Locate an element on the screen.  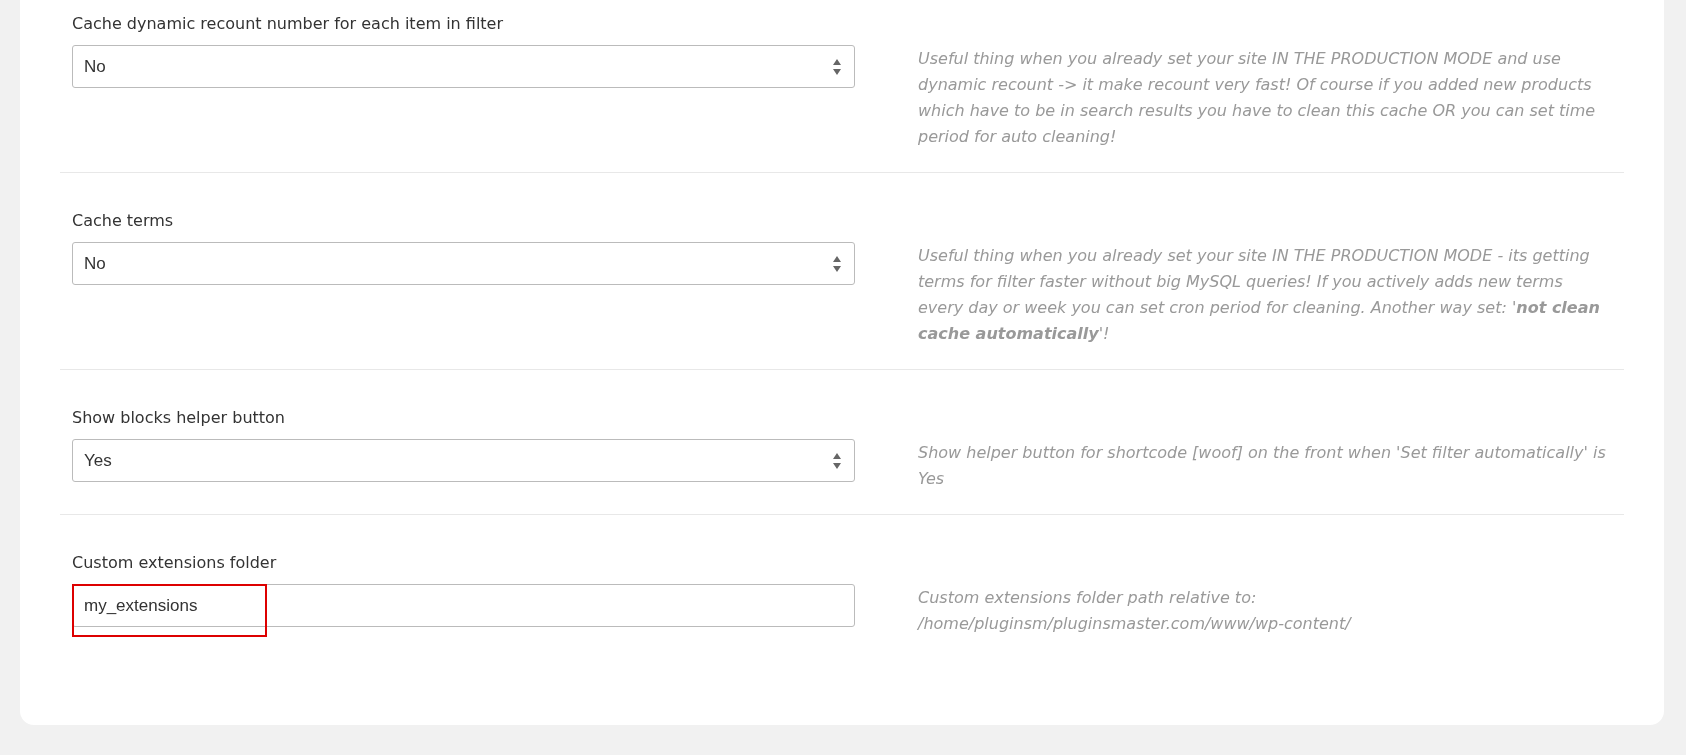
setting-label: Cache dynamic recount number for each item in filter is located at coordinates (288, 23).